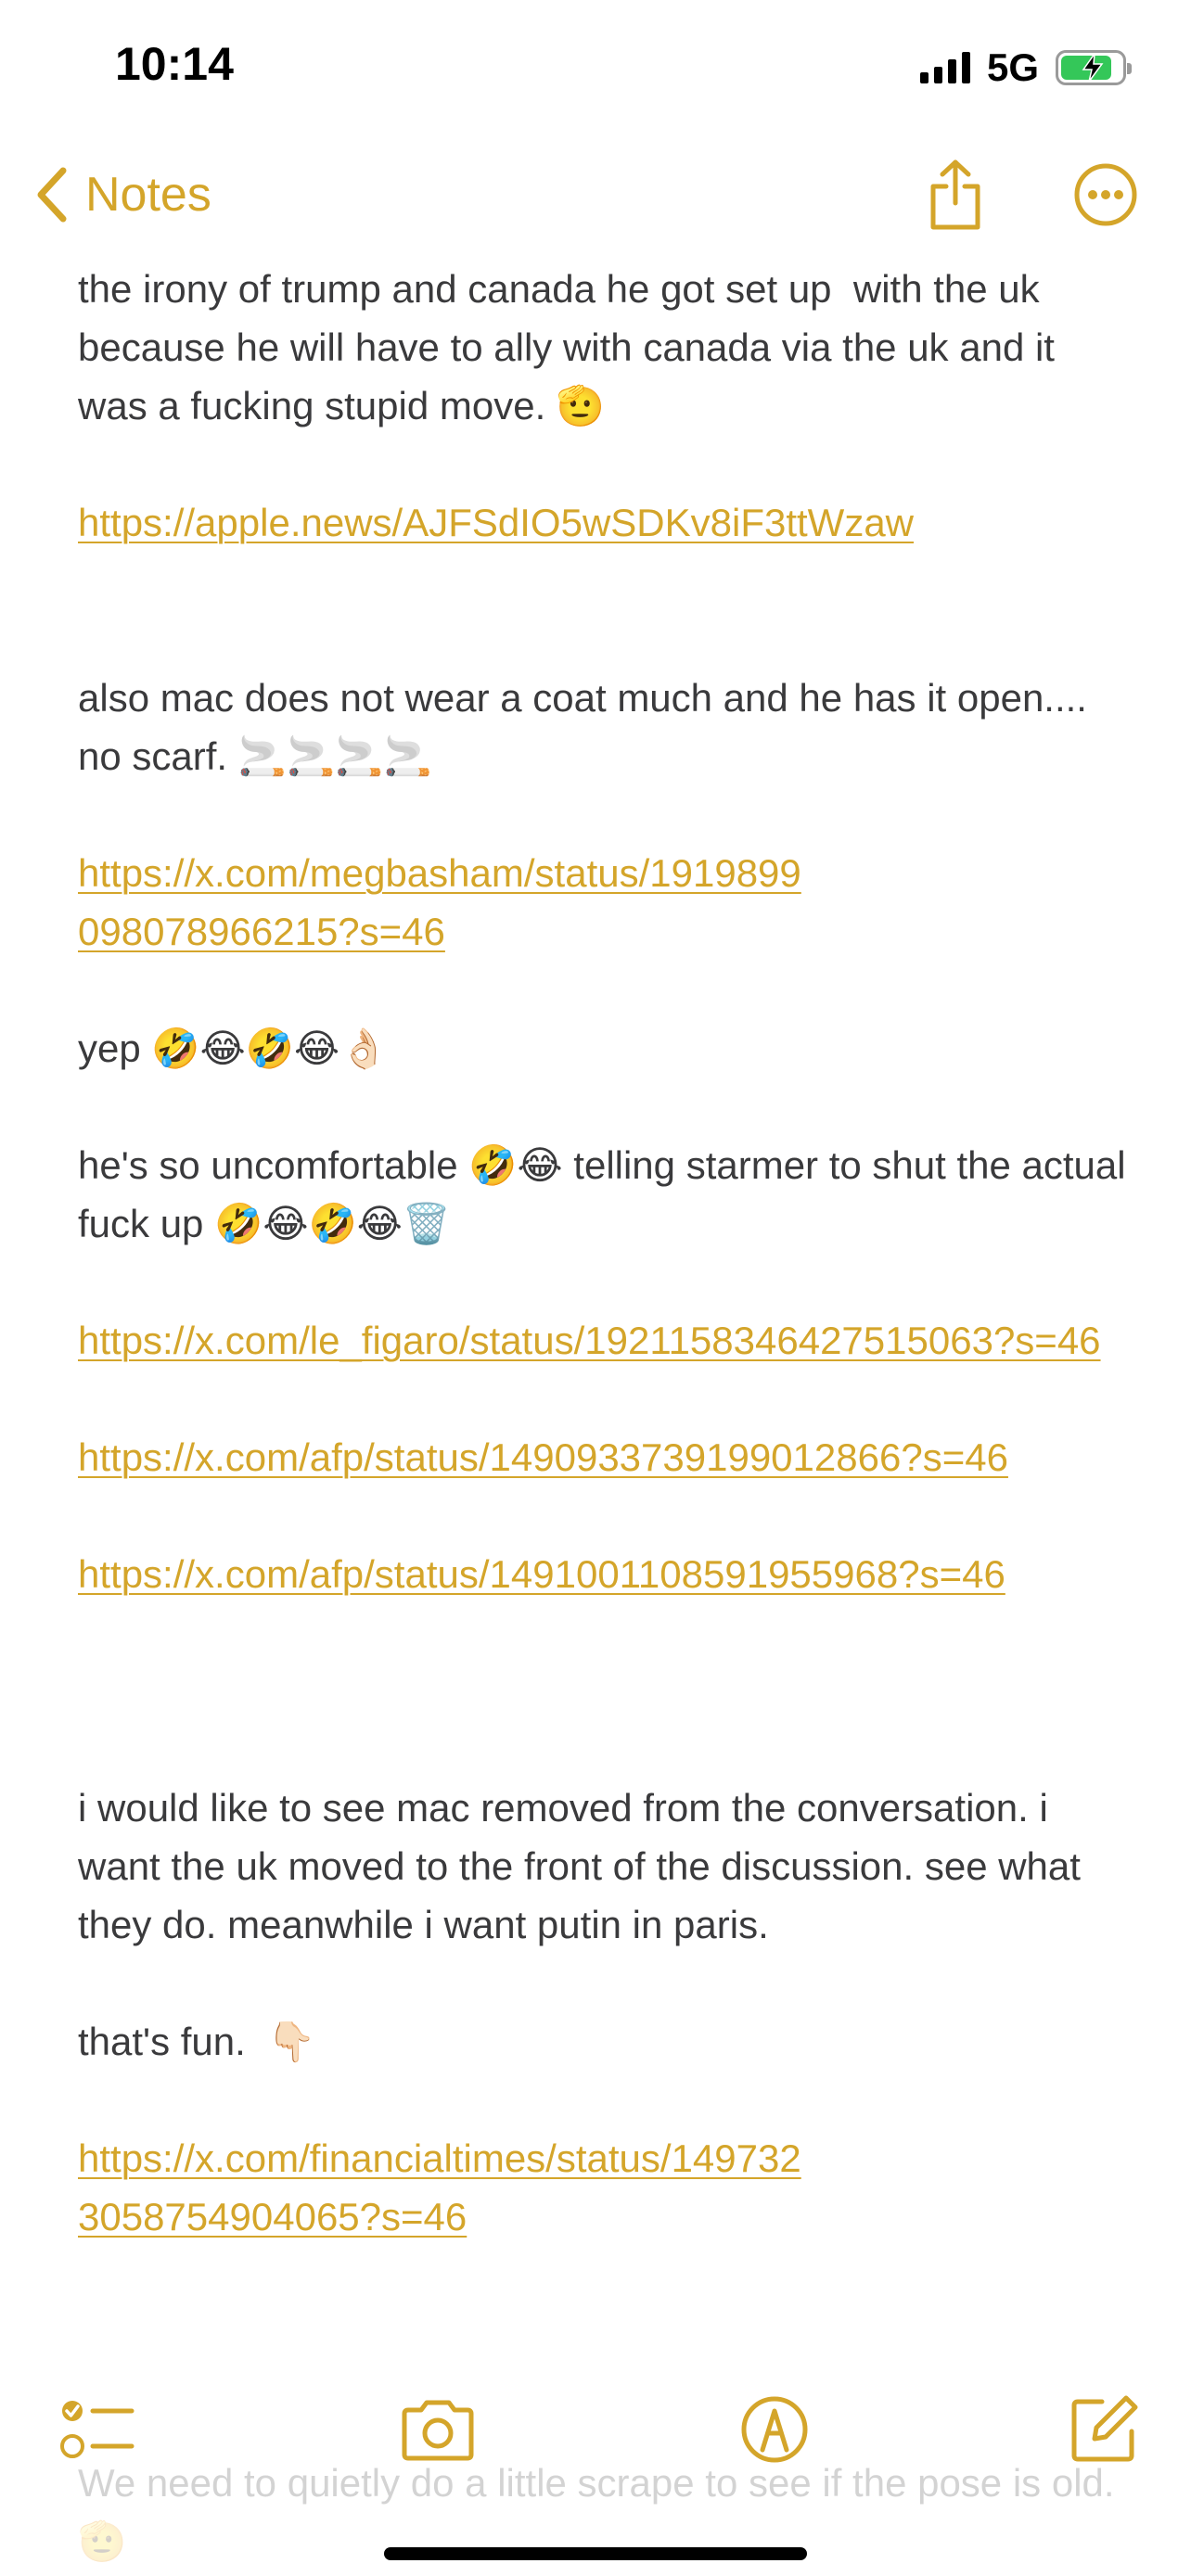 The image size is (1191, 2576). Describe the element at coordinates (174, 64) in the screenshot. I see `status-time: 10:14` at that location.